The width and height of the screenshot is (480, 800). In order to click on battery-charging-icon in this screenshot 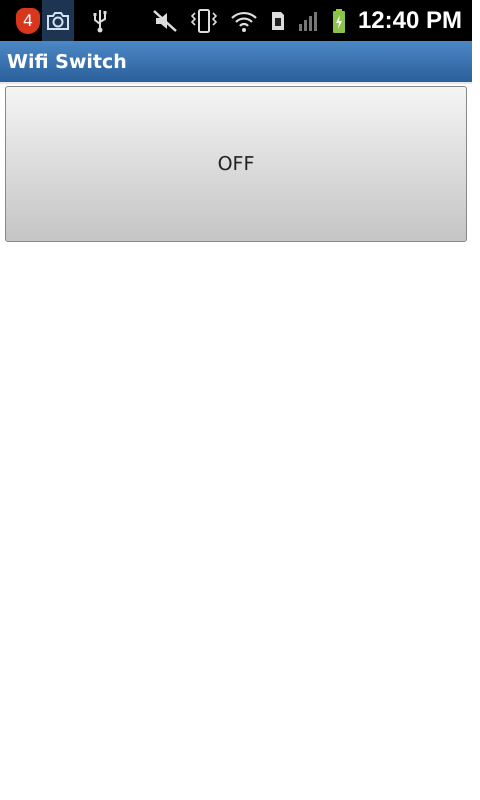, I will do `click(339, 21)`.